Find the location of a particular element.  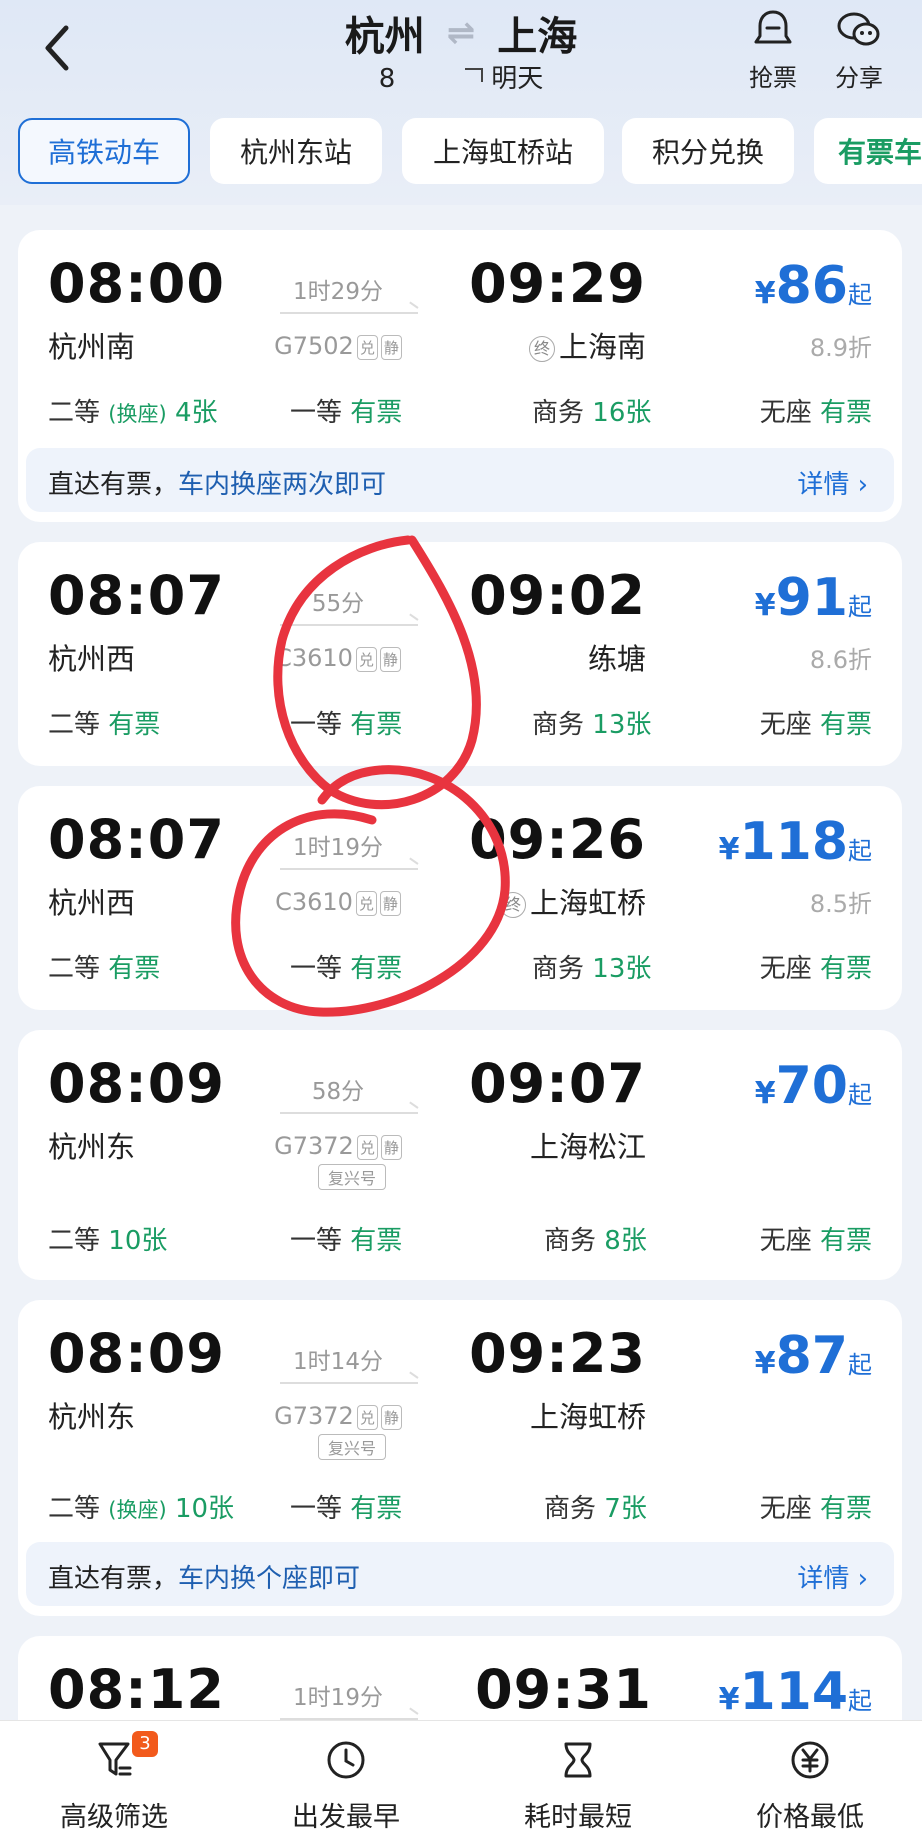

tag-quiet: 静 is located at coordinates (390, 903).